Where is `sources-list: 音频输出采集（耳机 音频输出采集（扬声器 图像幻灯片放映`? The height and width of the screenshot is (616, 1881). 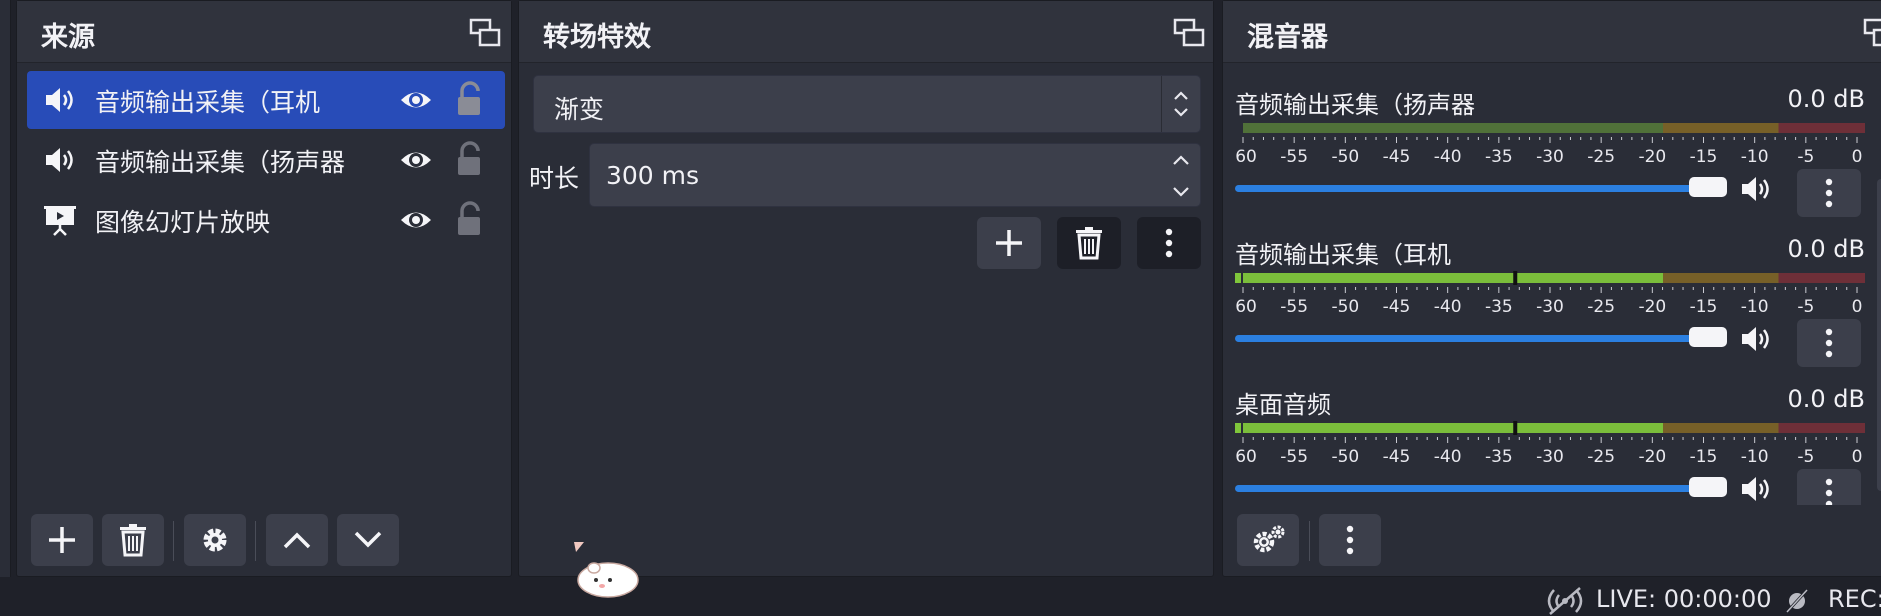
sources-list: 音频输出采集（耳机 音频输出采集（扬声器 图像幻灯片放映 is located at coordinates (265, 161).